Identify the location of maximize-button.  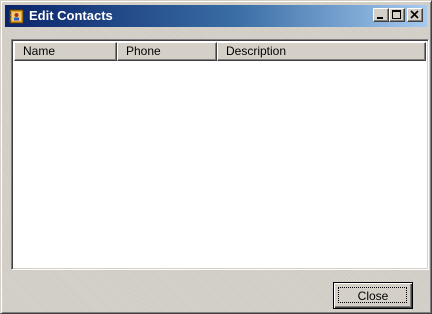
(397, 15).